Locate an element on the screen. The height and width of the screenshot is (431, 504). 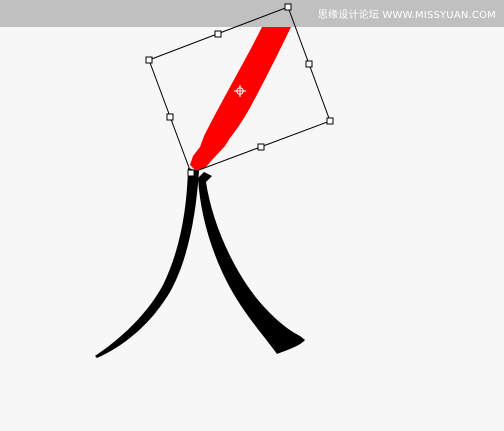
transform-handle-top is located at coordinates (218, 34).